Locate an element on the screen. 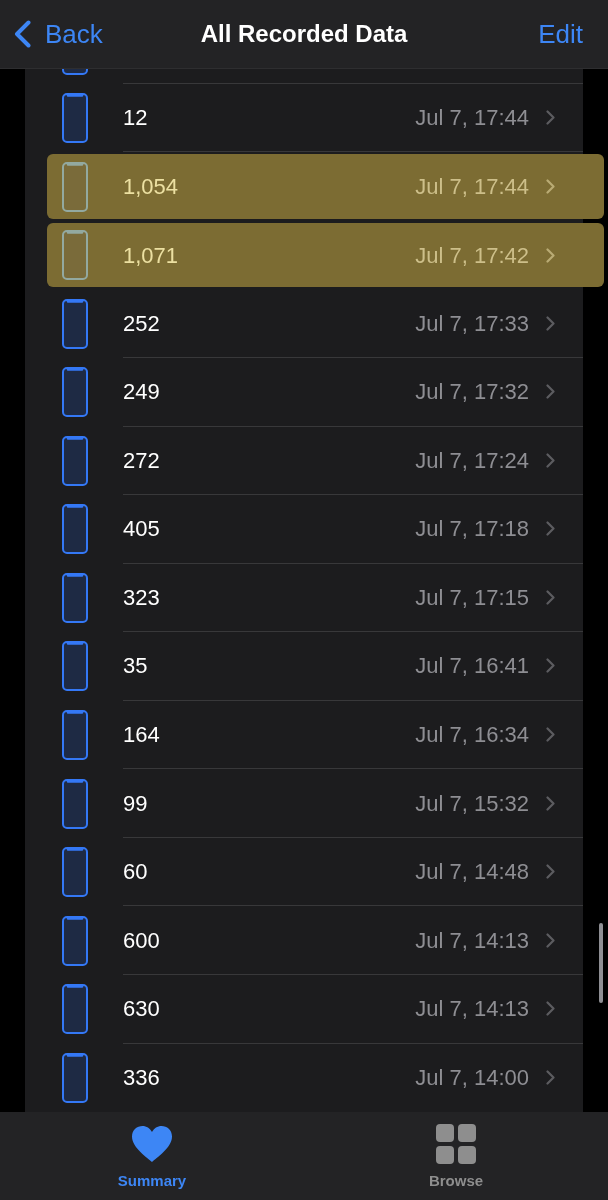  record-date: Jul 7, 16:34 is located at coordinates (472, 735).